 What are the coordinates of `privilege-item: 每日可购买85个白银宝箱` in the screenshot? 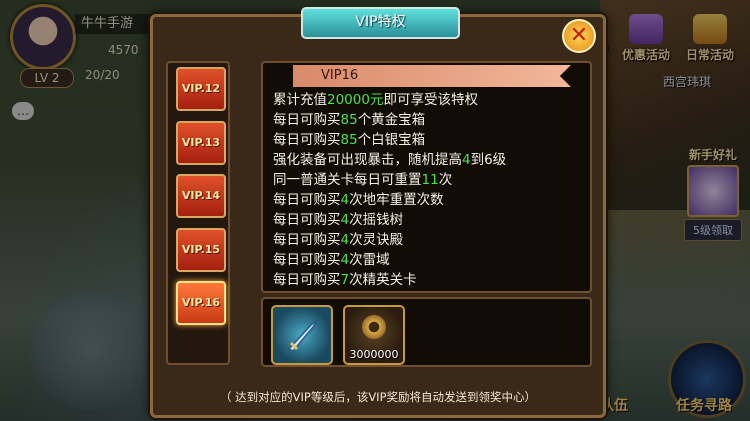 It's located at (389, 140).